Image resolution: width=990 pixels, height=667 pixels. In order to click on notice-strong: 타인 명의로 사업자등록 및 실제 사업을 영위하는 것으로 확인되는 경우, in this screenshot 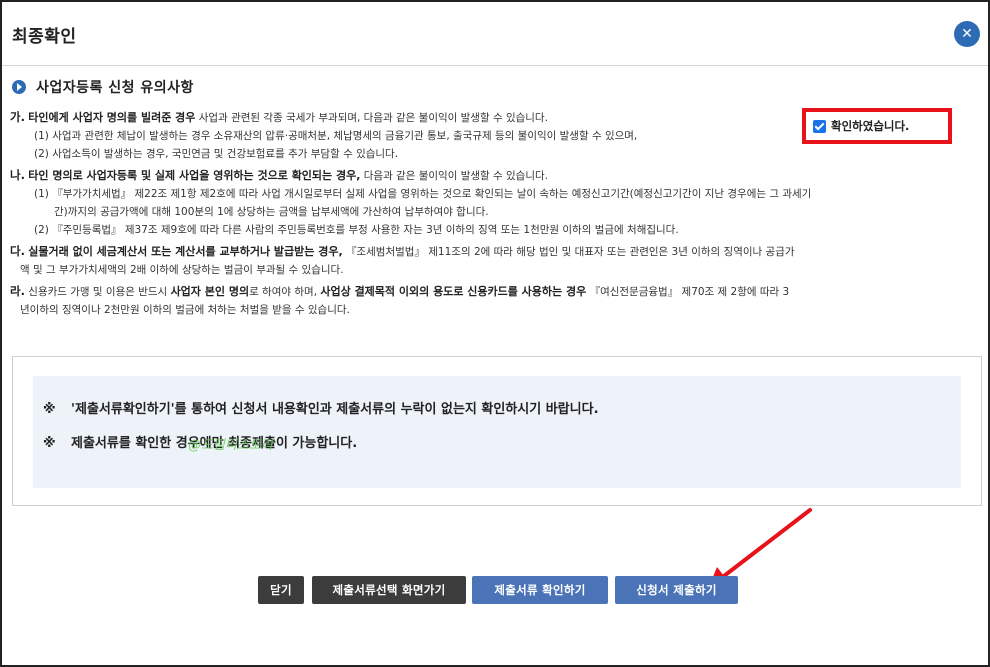, I will do `click(194, 175)`.